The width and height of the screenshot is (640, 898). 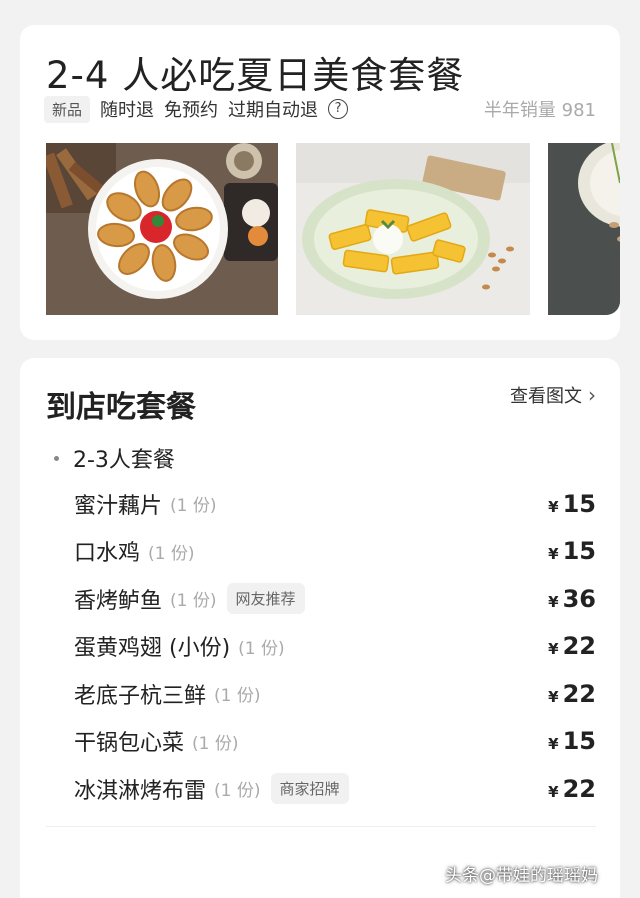 What do you see at coordinates (152, 649) in the screenshot?
I see `menu-item-name: 蛋黄鸡翅 (小份)` at bounding box center [152, 649].